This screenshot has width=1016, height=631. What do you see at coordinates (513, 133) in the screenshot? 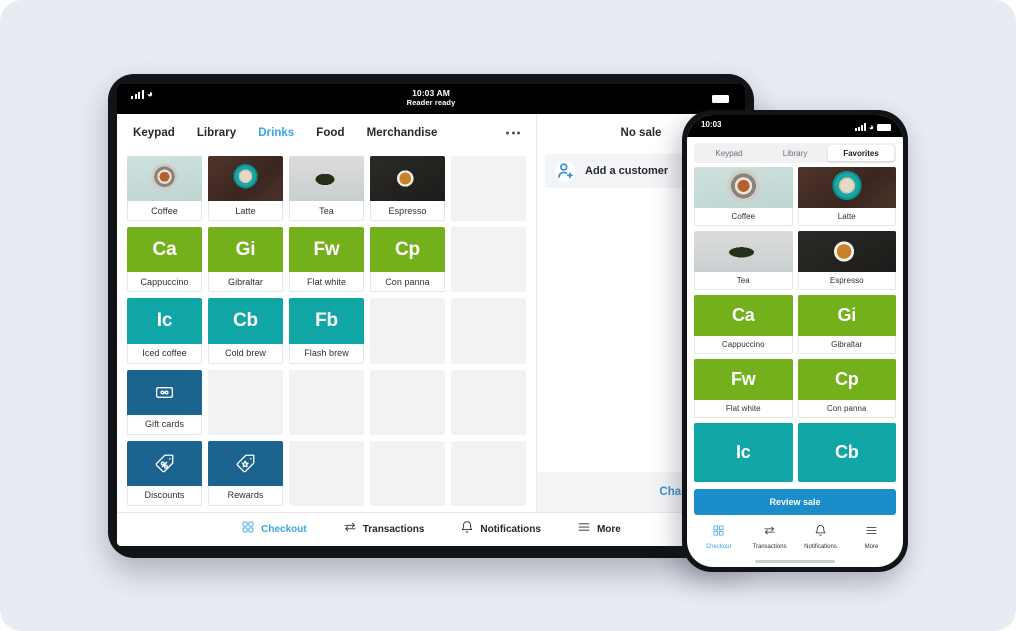
I see `more-horizontal-icon` at bounding box center [513, 133].